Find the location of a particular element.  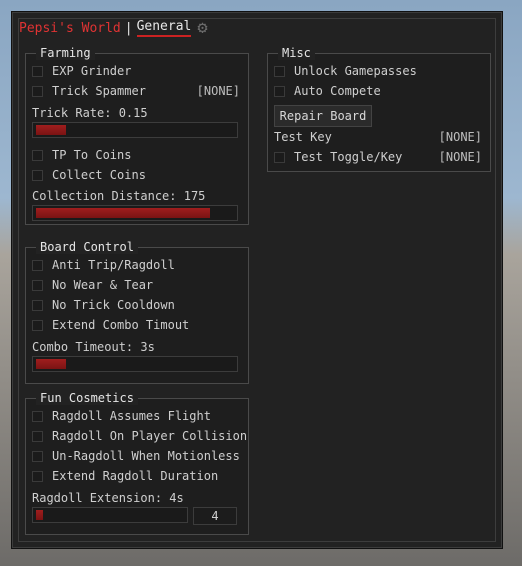

title-bar: Pepsi's World | General ⚙ is located at coordinates (116, 28).